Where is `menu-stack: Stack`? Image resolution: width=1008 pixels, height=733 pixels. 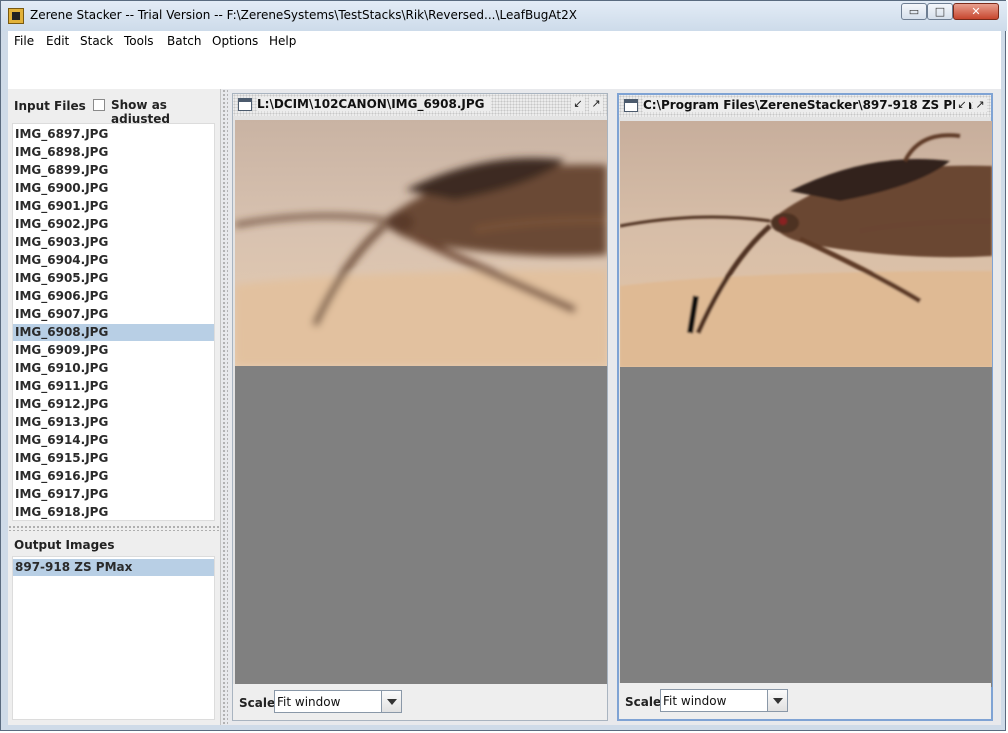 menu-stack: Stack is located at coordinates (96, 41).